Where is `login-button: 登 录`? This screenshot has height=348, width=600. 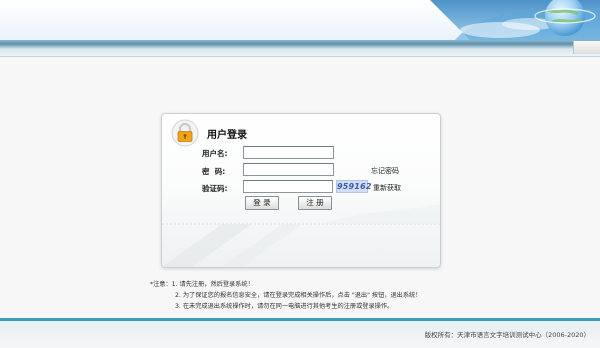 login-button: 登 录 is located at coordinates (262, 203).